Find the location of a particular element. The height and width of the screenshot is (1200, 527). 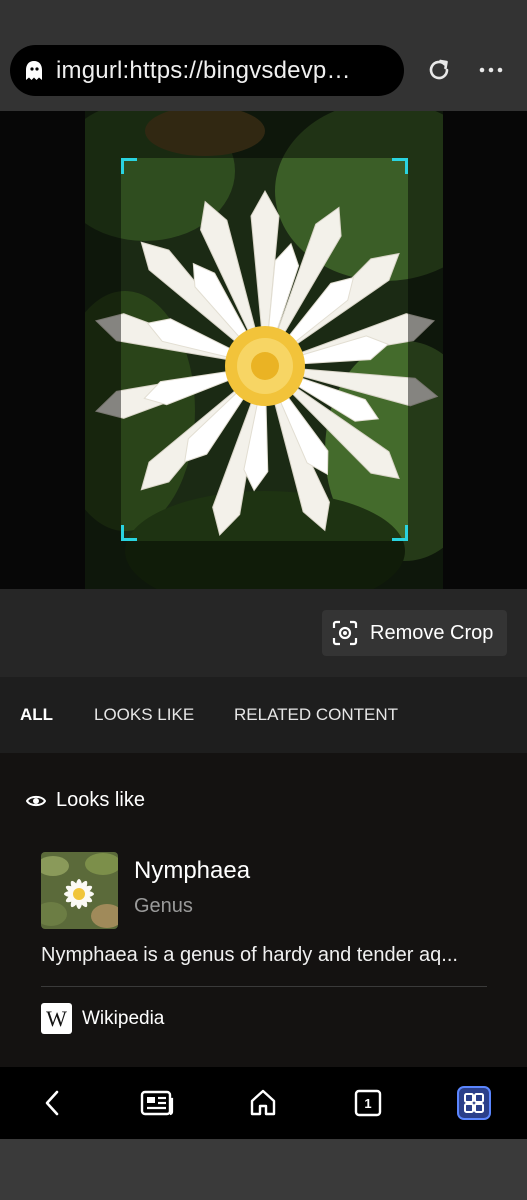

entity-name: Nymphaea is located at coordinates (192, 871).